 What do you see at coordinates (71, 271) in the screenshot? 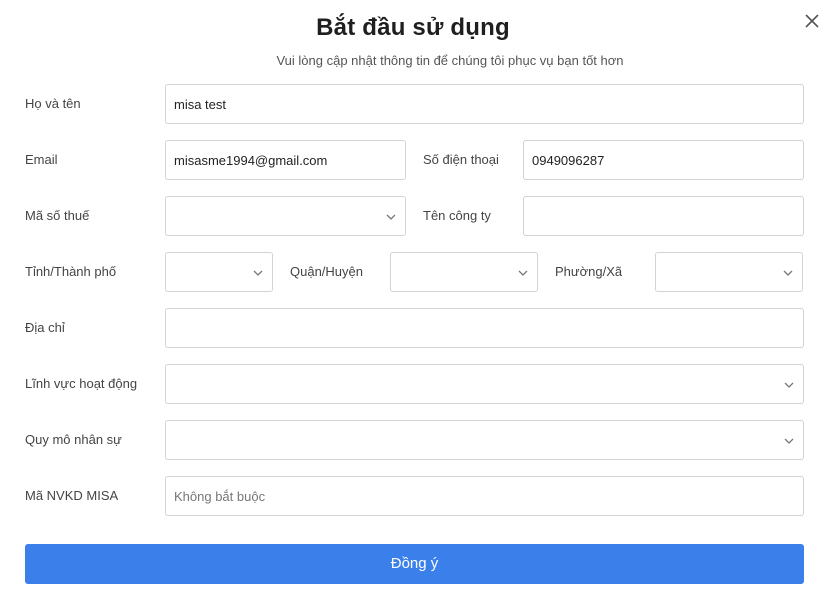
I see `province-label: Tỉnh/Thành phố` at bounding box center [71, 271].